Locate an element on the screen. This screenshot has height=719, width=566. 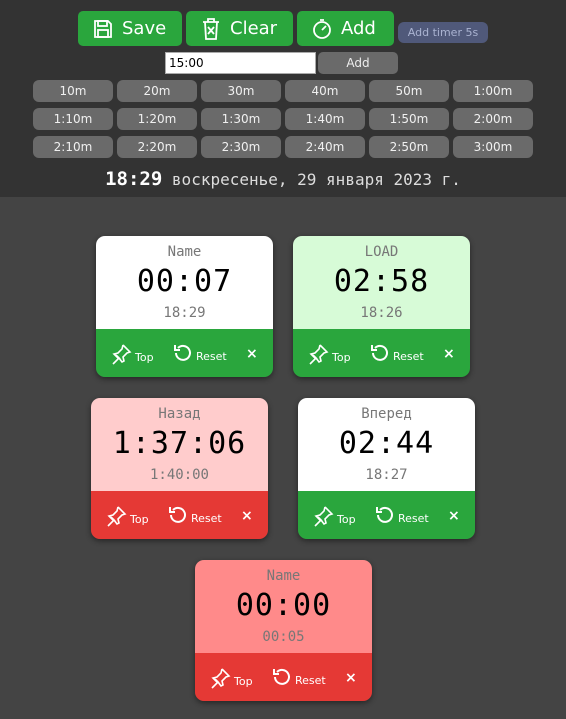
timer-card: LOAD 02:58 18:26 Top Reset × is located at coordinates (381, 306).